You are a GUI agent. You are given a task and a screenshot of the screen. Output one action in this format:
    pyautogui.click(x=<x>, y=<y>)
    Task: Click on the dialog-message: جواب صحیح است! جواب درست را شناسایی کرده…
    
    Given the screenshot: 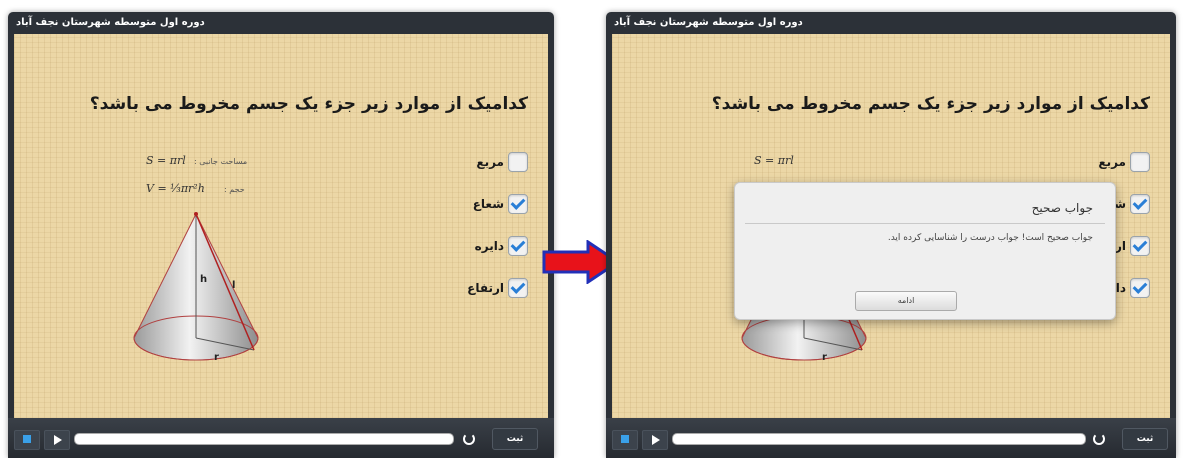 What is the action you would take?
    pyautogui.click(x=990, y=238)
    